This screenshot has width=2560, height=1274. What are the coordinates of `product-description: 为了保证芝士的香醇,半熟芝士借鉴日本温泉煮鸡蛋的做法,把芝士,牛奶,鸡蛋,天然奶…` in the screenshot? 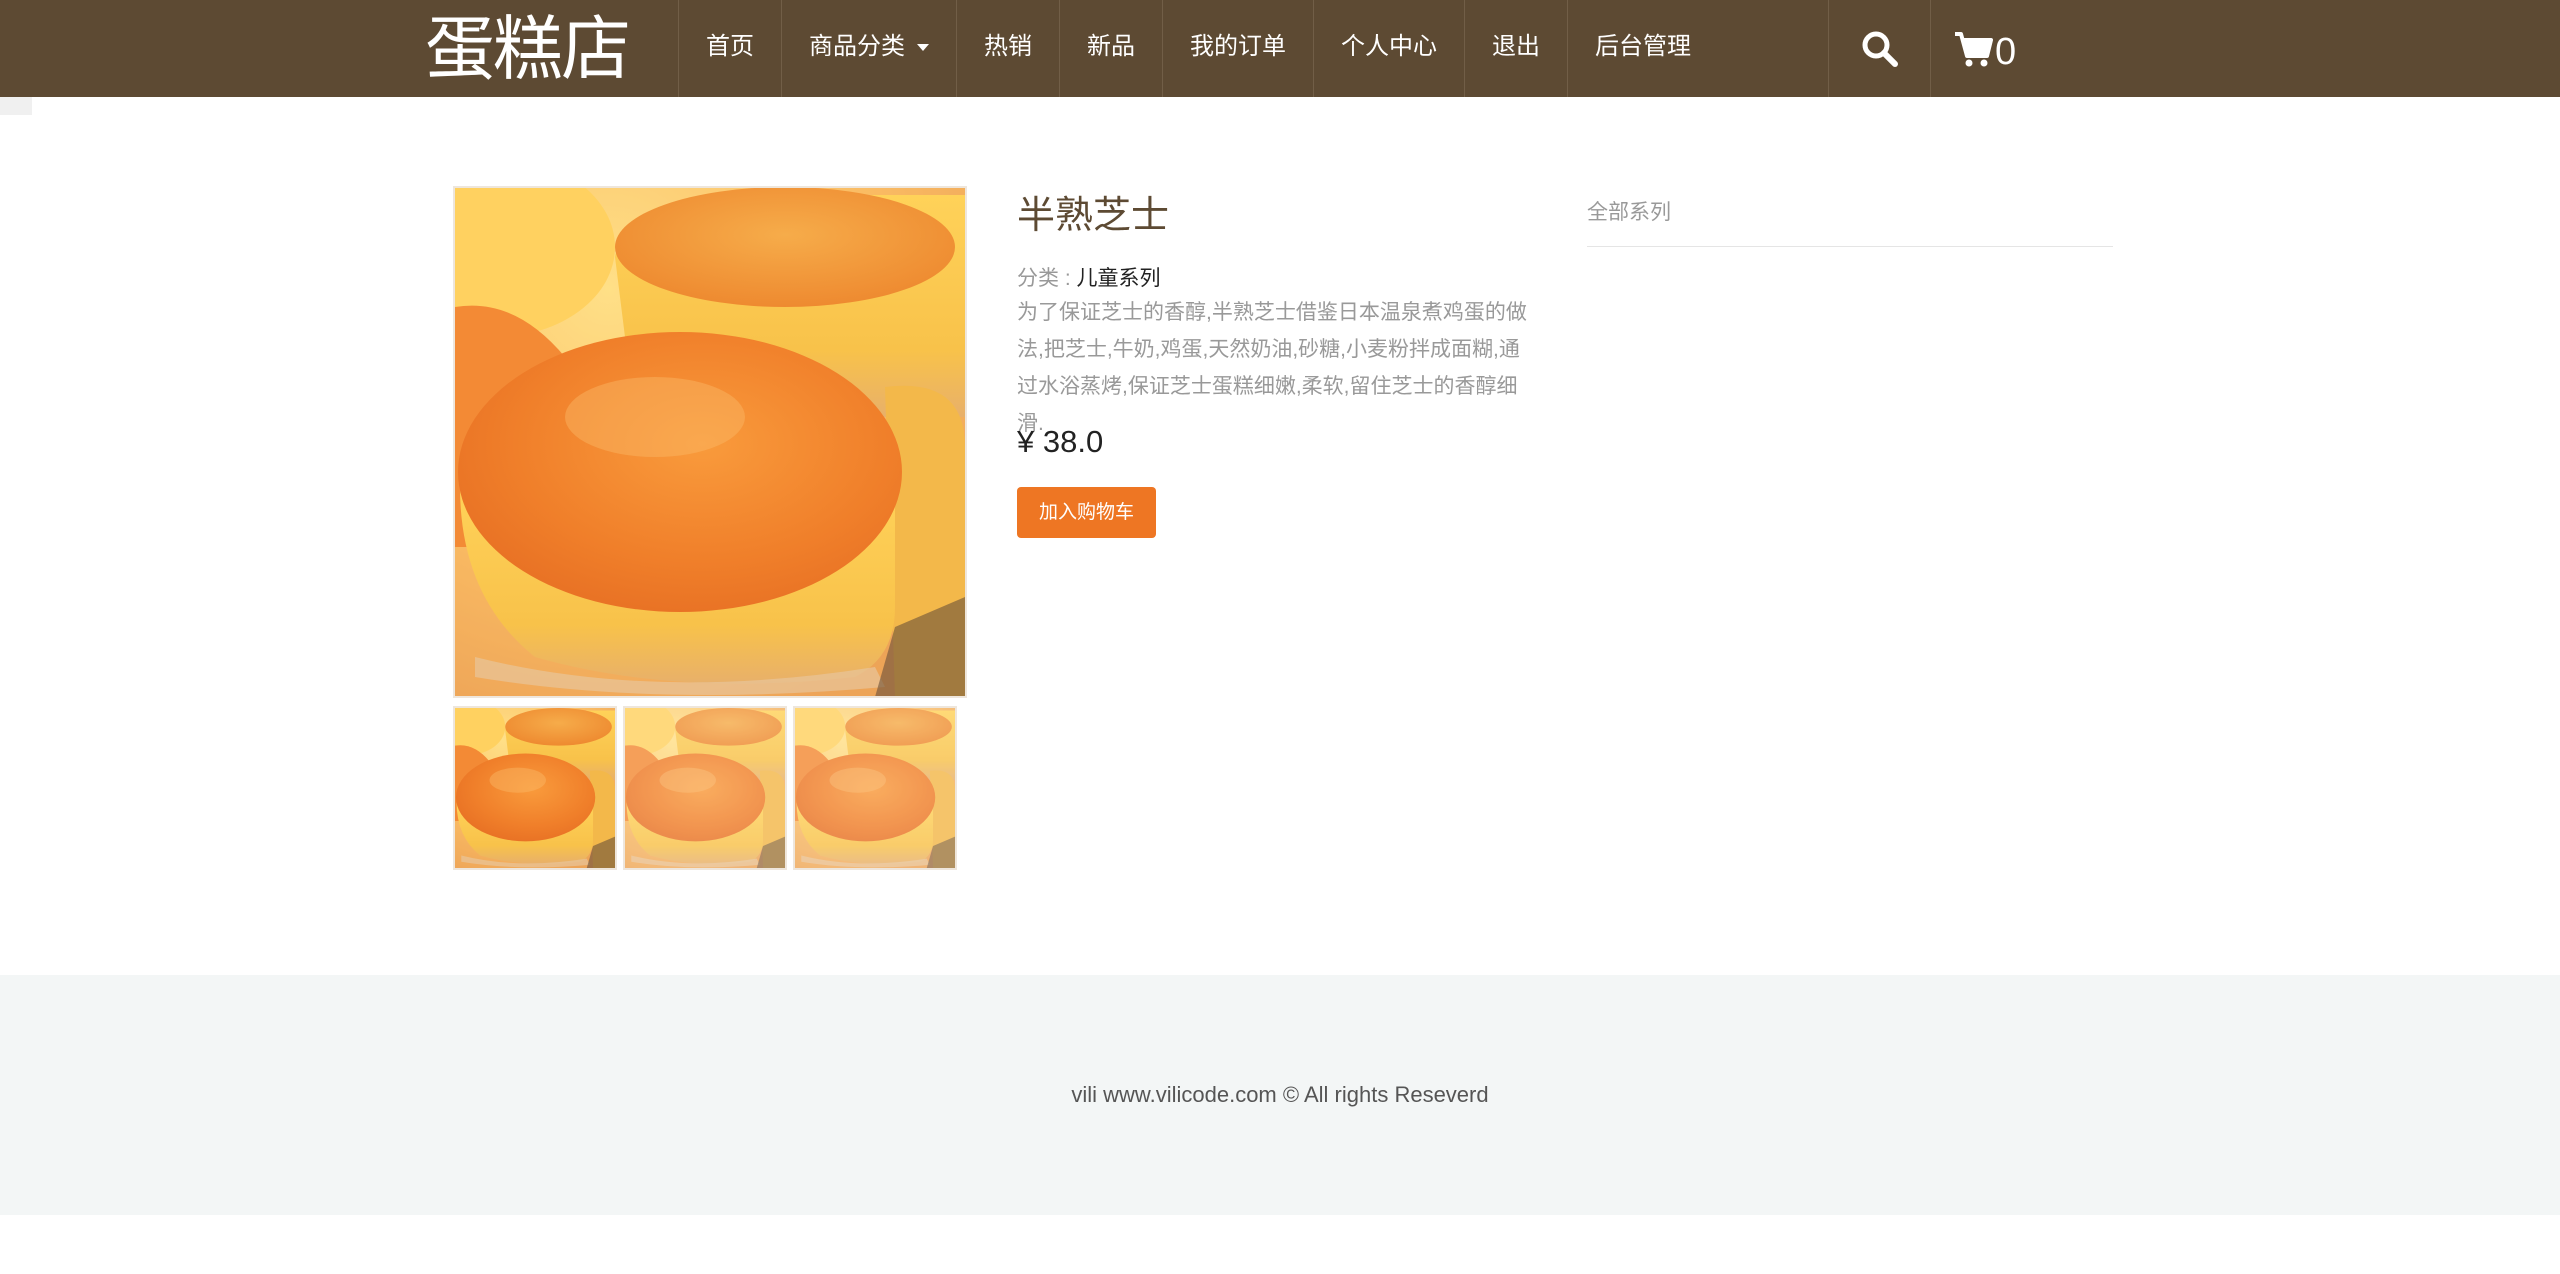 It's located at (1272, 368).